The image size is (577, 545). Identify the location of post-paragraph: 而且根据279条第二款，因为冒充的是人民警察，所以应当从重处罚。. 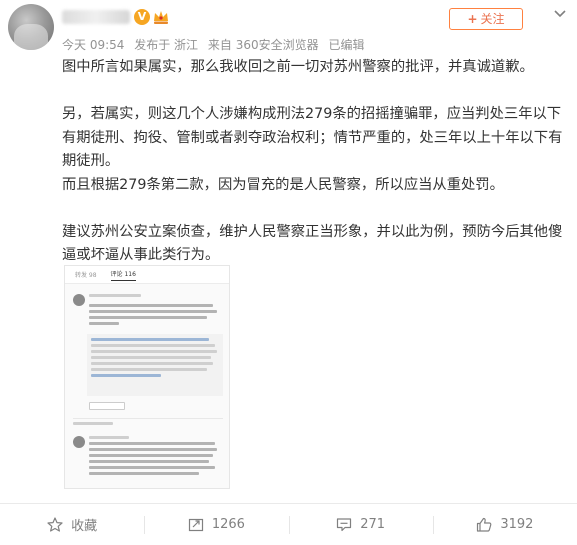
(283, 184).